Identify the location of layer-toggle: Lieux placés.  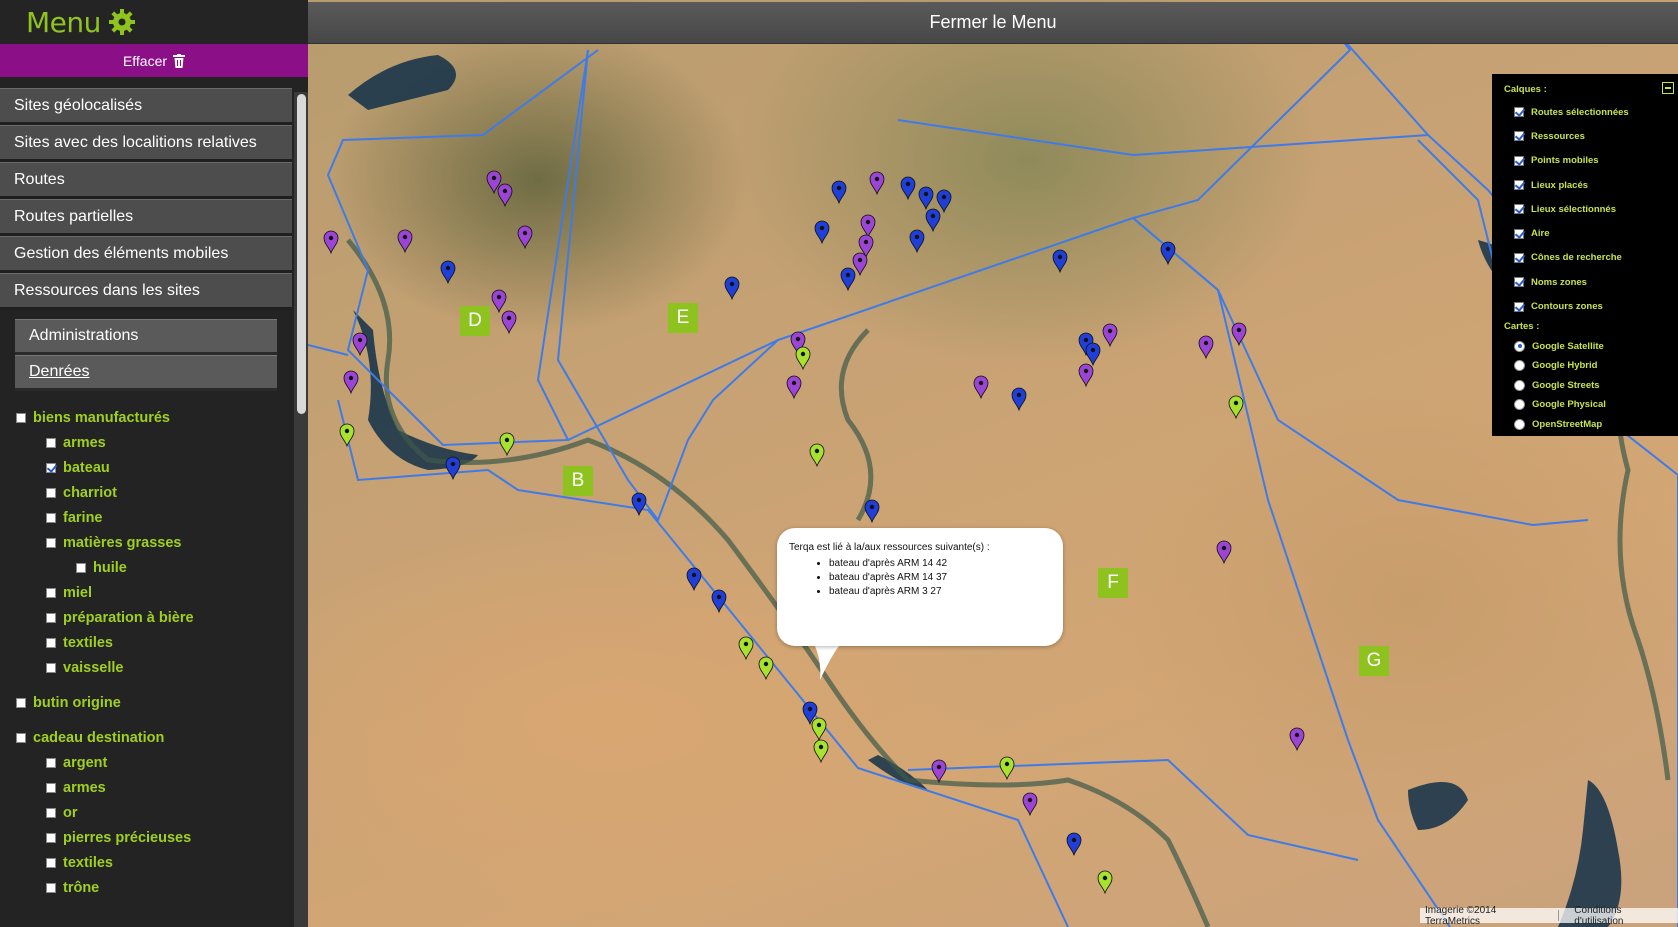
(1591, 185).